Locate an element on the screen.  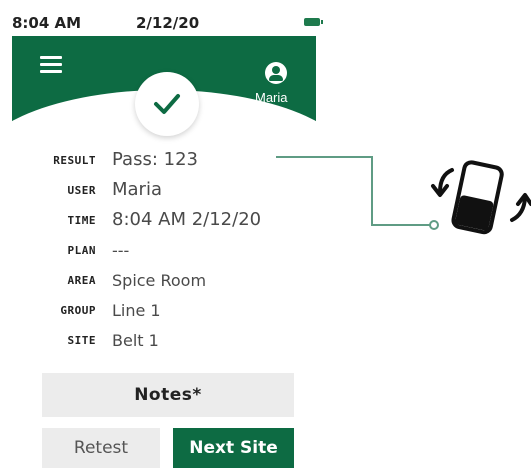
callout-dot is located at coordinates (434, 225).